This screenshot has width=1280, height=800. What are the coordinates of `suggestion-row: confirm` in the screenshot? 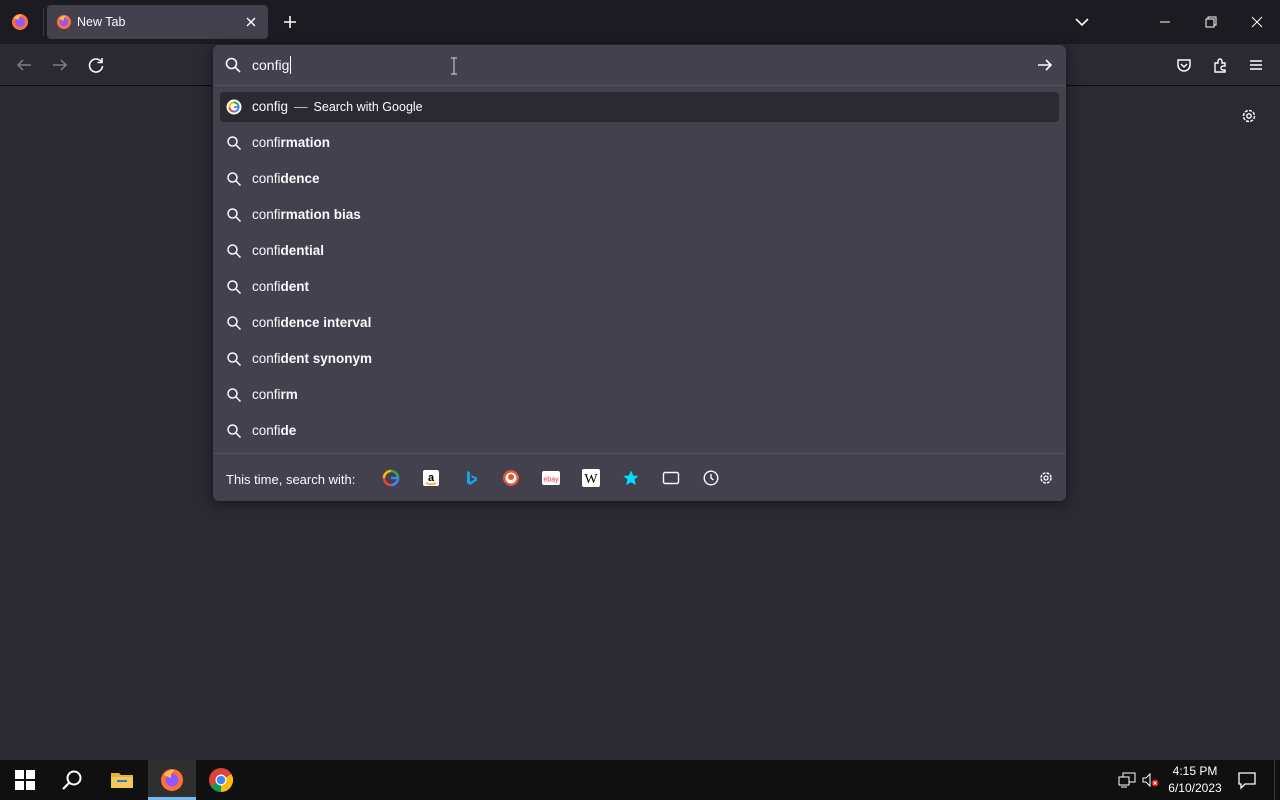 It's located at (639, 395).